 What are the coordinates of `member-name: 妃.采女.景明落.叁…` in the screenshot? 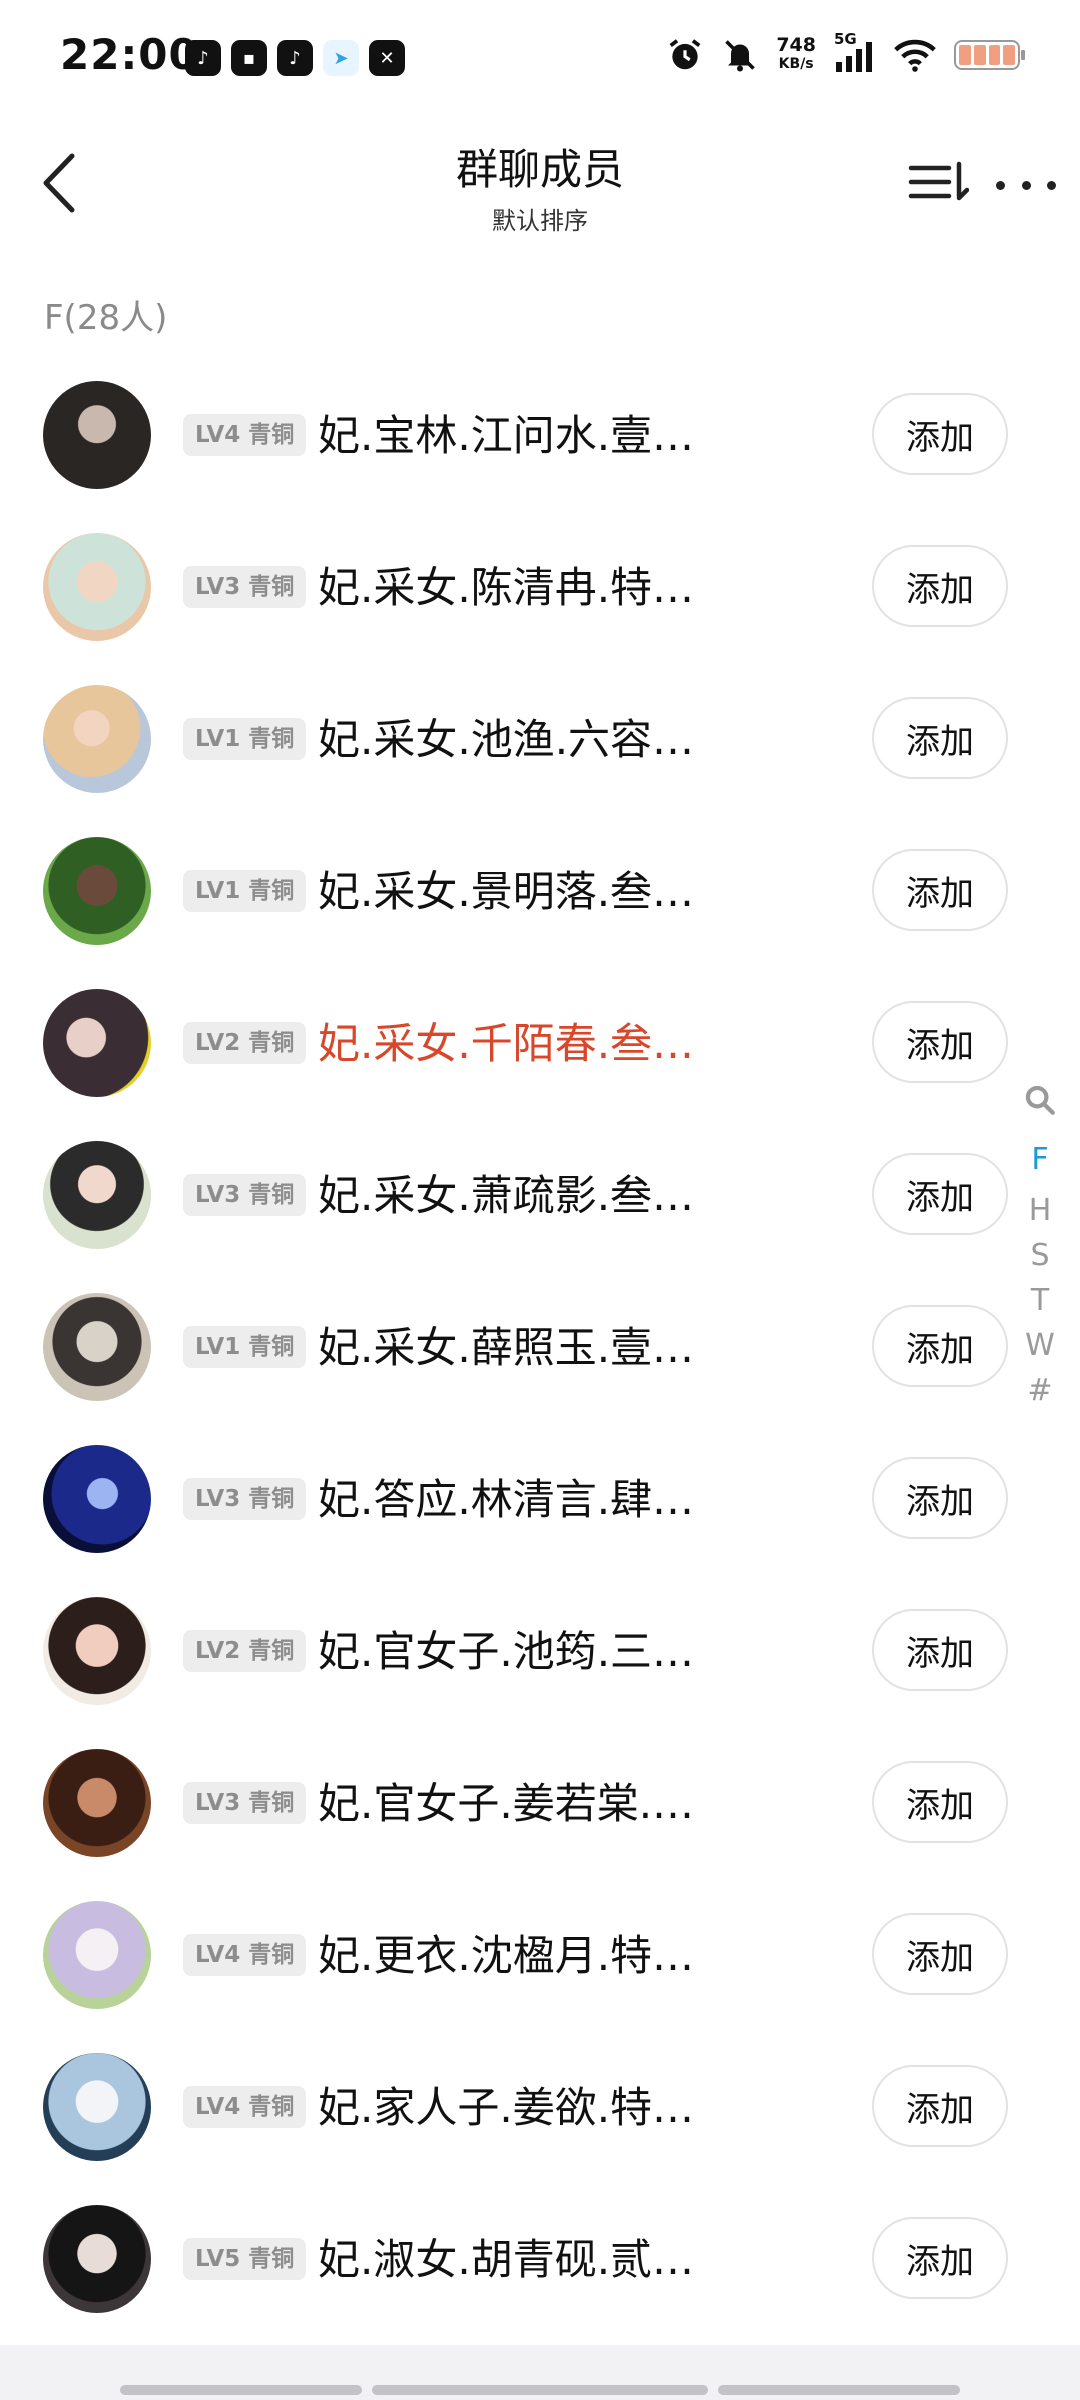 It's located at (523, 892).